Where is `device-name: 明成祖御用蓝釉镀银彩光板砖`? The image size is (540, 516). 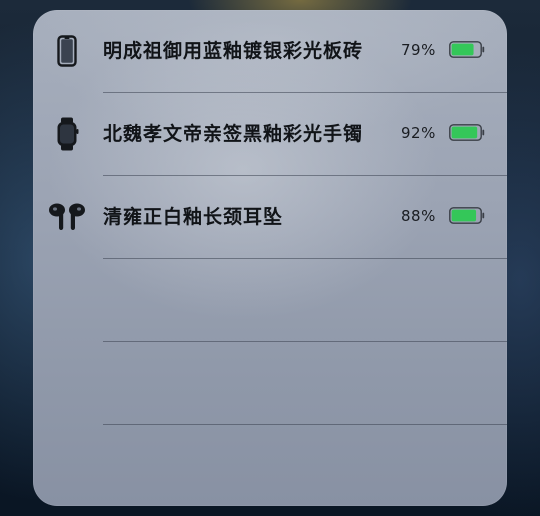
device-name: 明成祖御用蓝釉镀银彩光板砖 is located at coordinates (233, 51).